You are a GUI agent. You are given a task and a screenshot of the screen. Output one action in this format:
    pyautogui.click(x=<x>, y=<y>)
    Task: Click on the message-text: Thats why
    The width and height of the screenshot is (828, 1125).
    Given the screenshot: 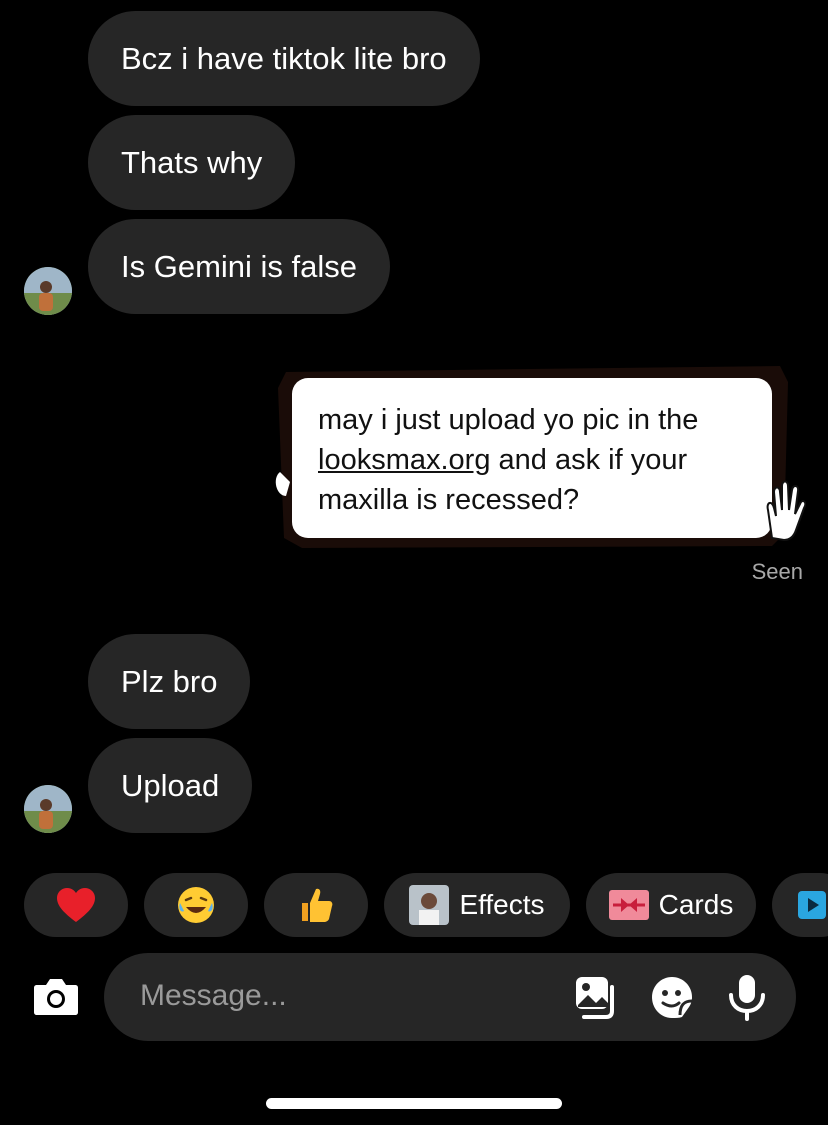 What is the action you would take?
    pyautogui.click(x=192, y=162)
    